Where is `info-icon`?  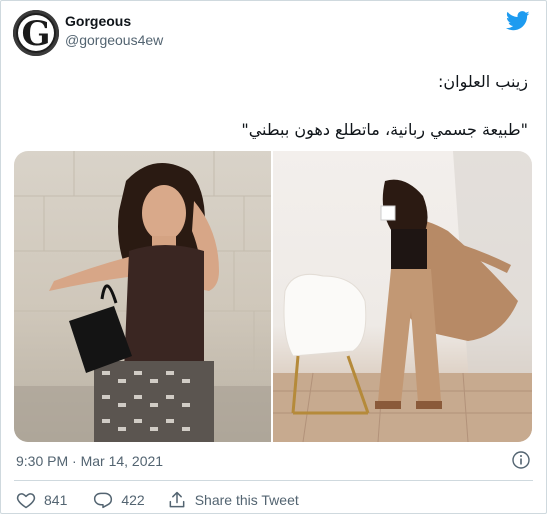 info-icon is located at coordinates (521, 460).